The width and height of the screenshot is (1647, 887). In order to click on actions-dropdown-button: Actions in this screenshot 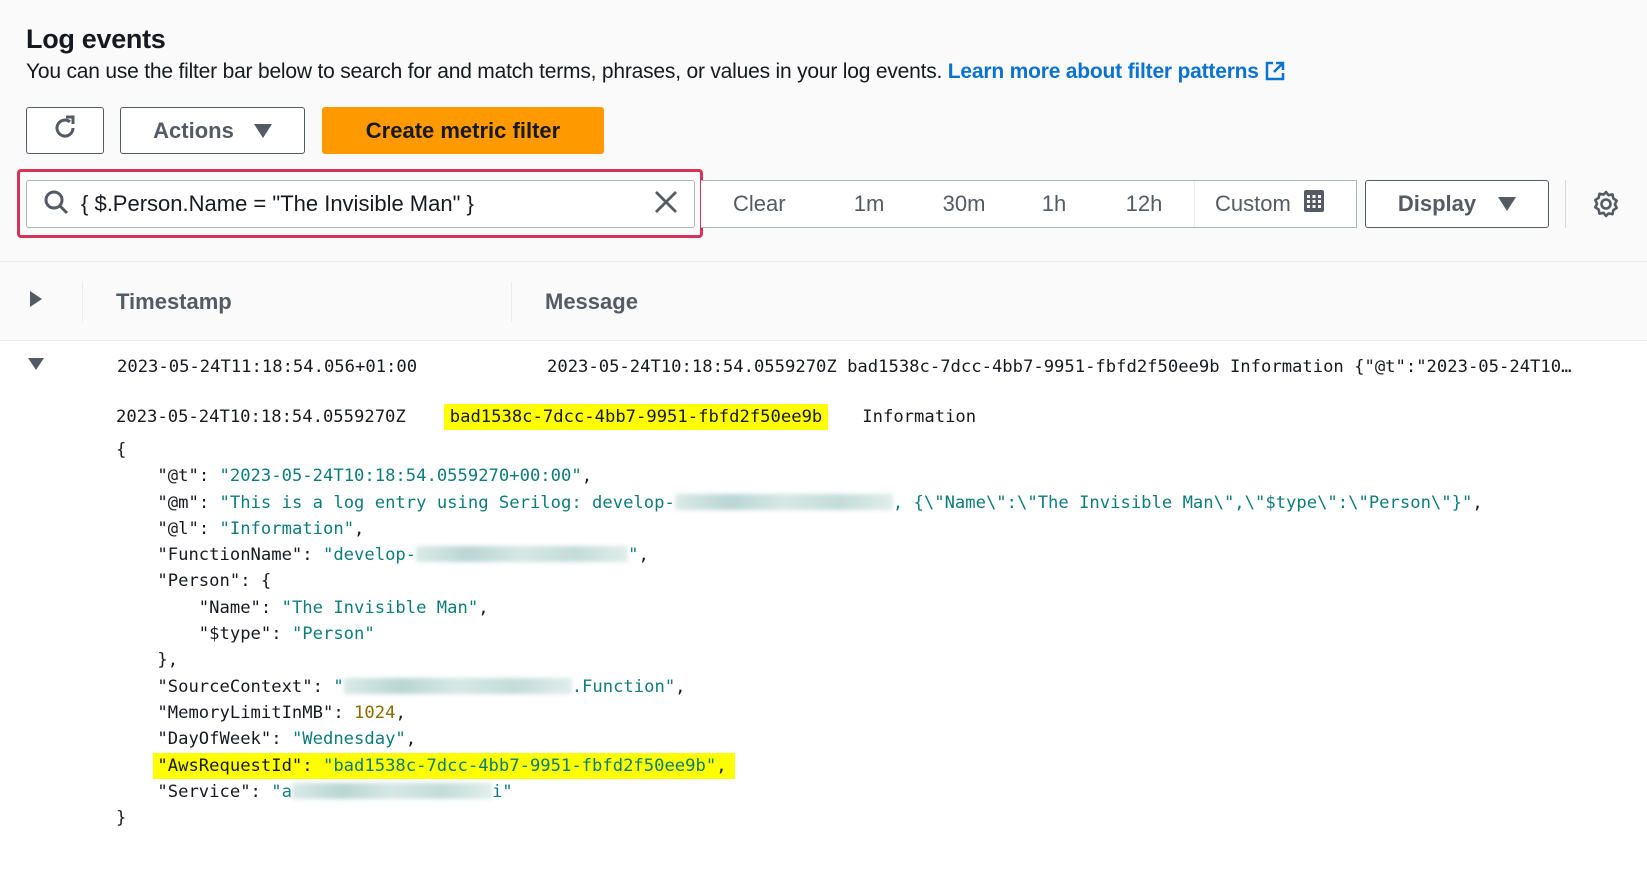, I will do `click(212, 130)`.